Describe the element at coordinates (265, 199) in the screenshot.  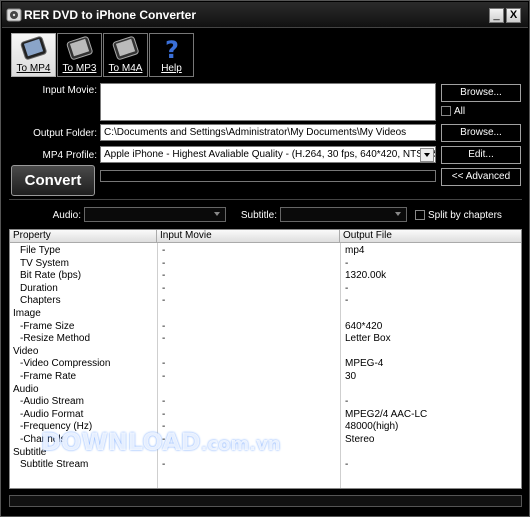
I see `divider` at that location.